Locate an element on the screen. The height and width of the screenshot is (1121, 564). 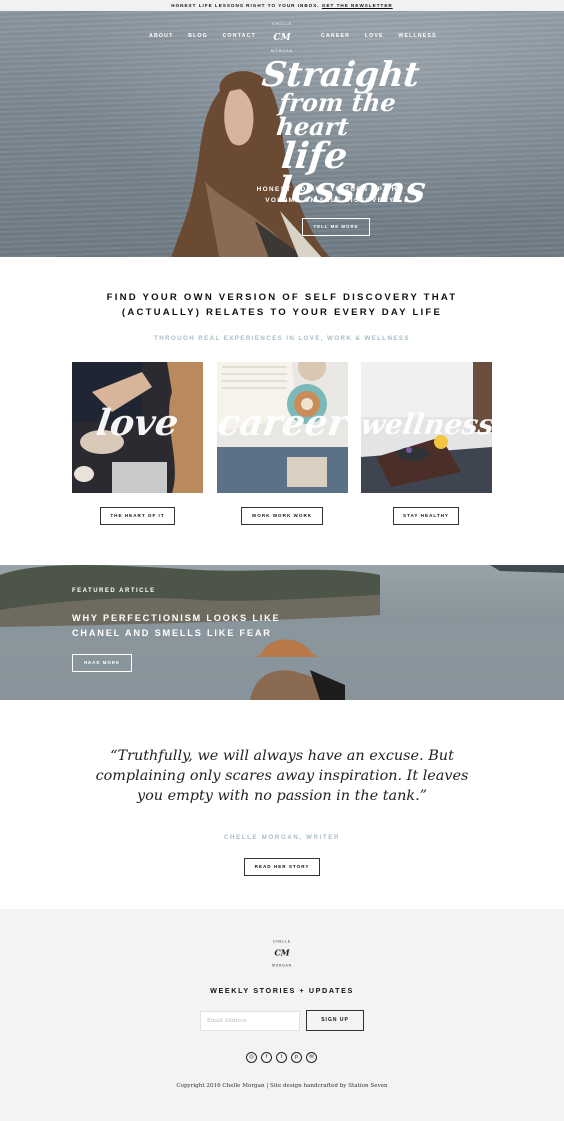
hero-script-line-1: Straight is located at coordinates (340, 75).